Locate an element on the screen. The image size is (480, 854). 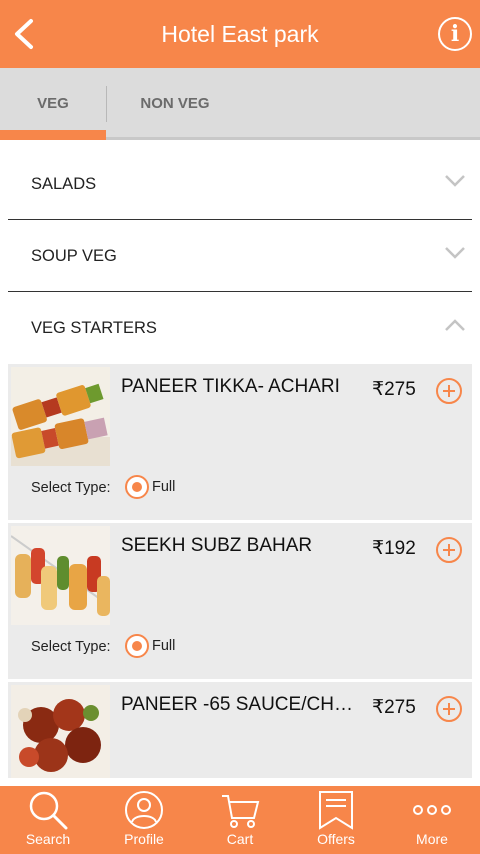
nav-label: More is located at coordinates (432, 839).